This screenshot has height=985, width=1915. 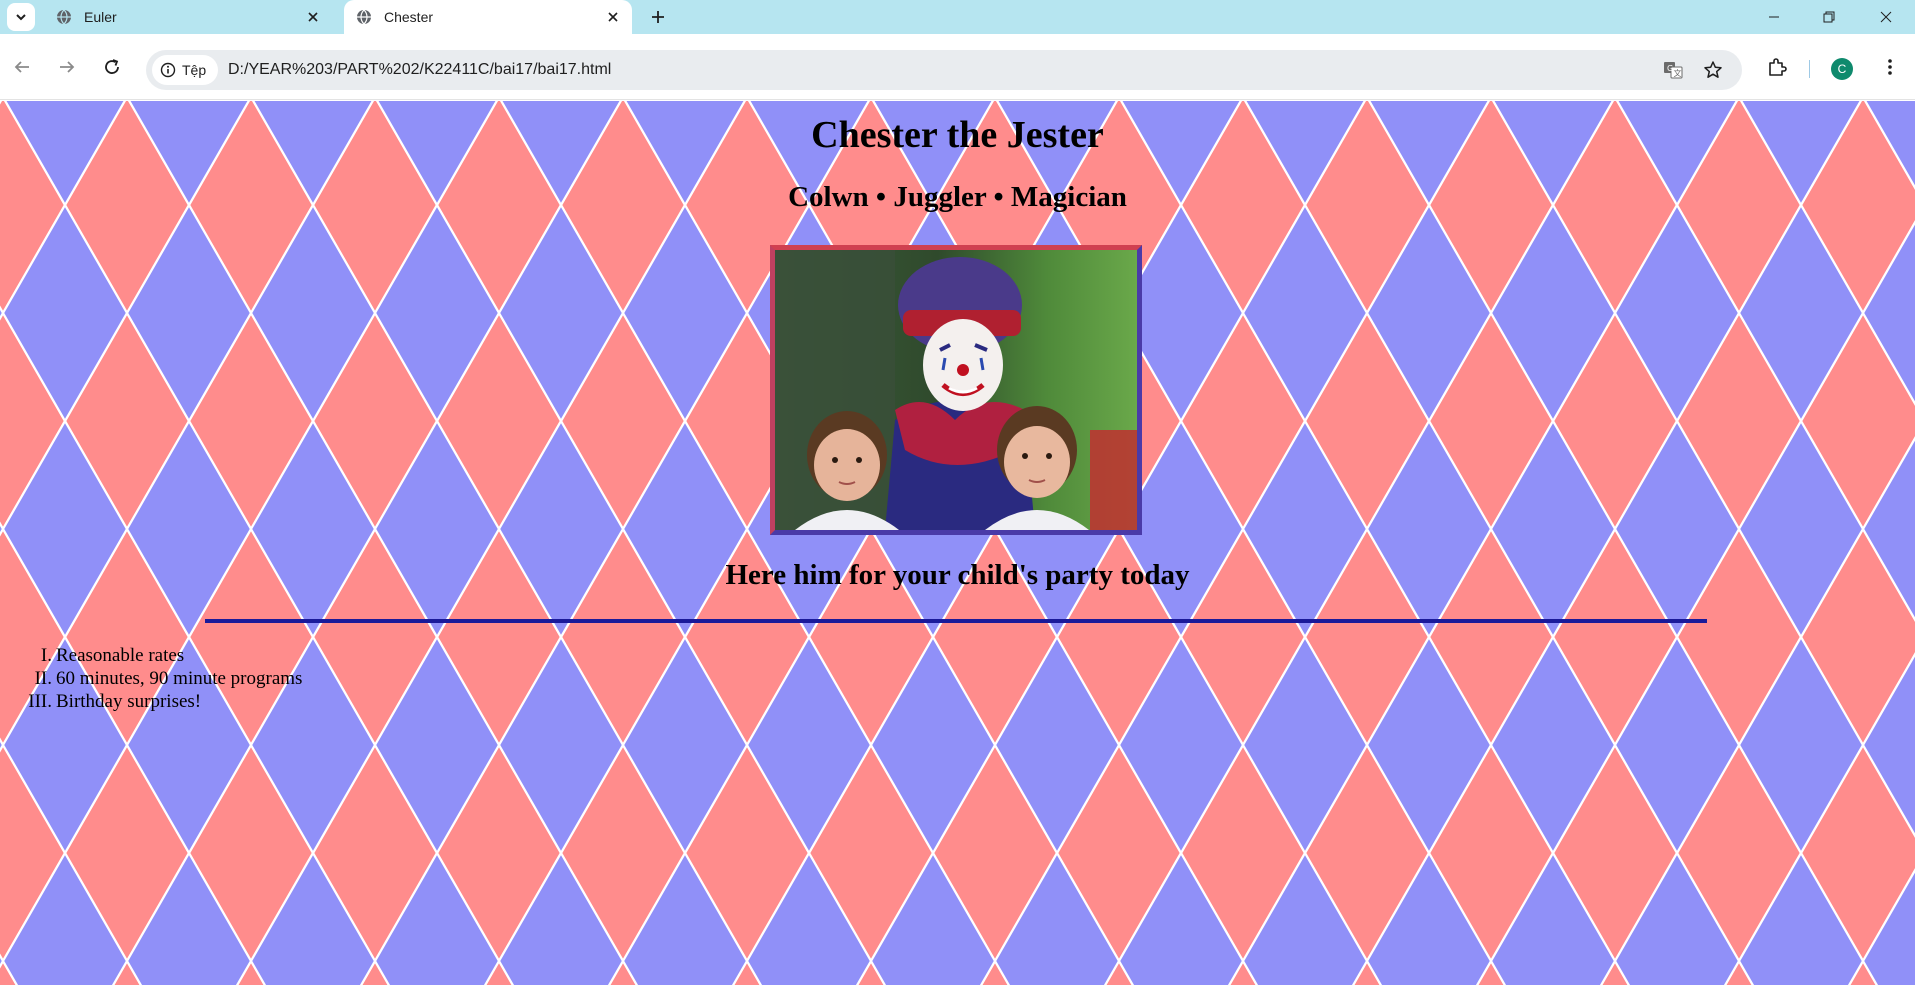 I want to click on list-item-text: Reasonable rates, so click(x=120, y=655).